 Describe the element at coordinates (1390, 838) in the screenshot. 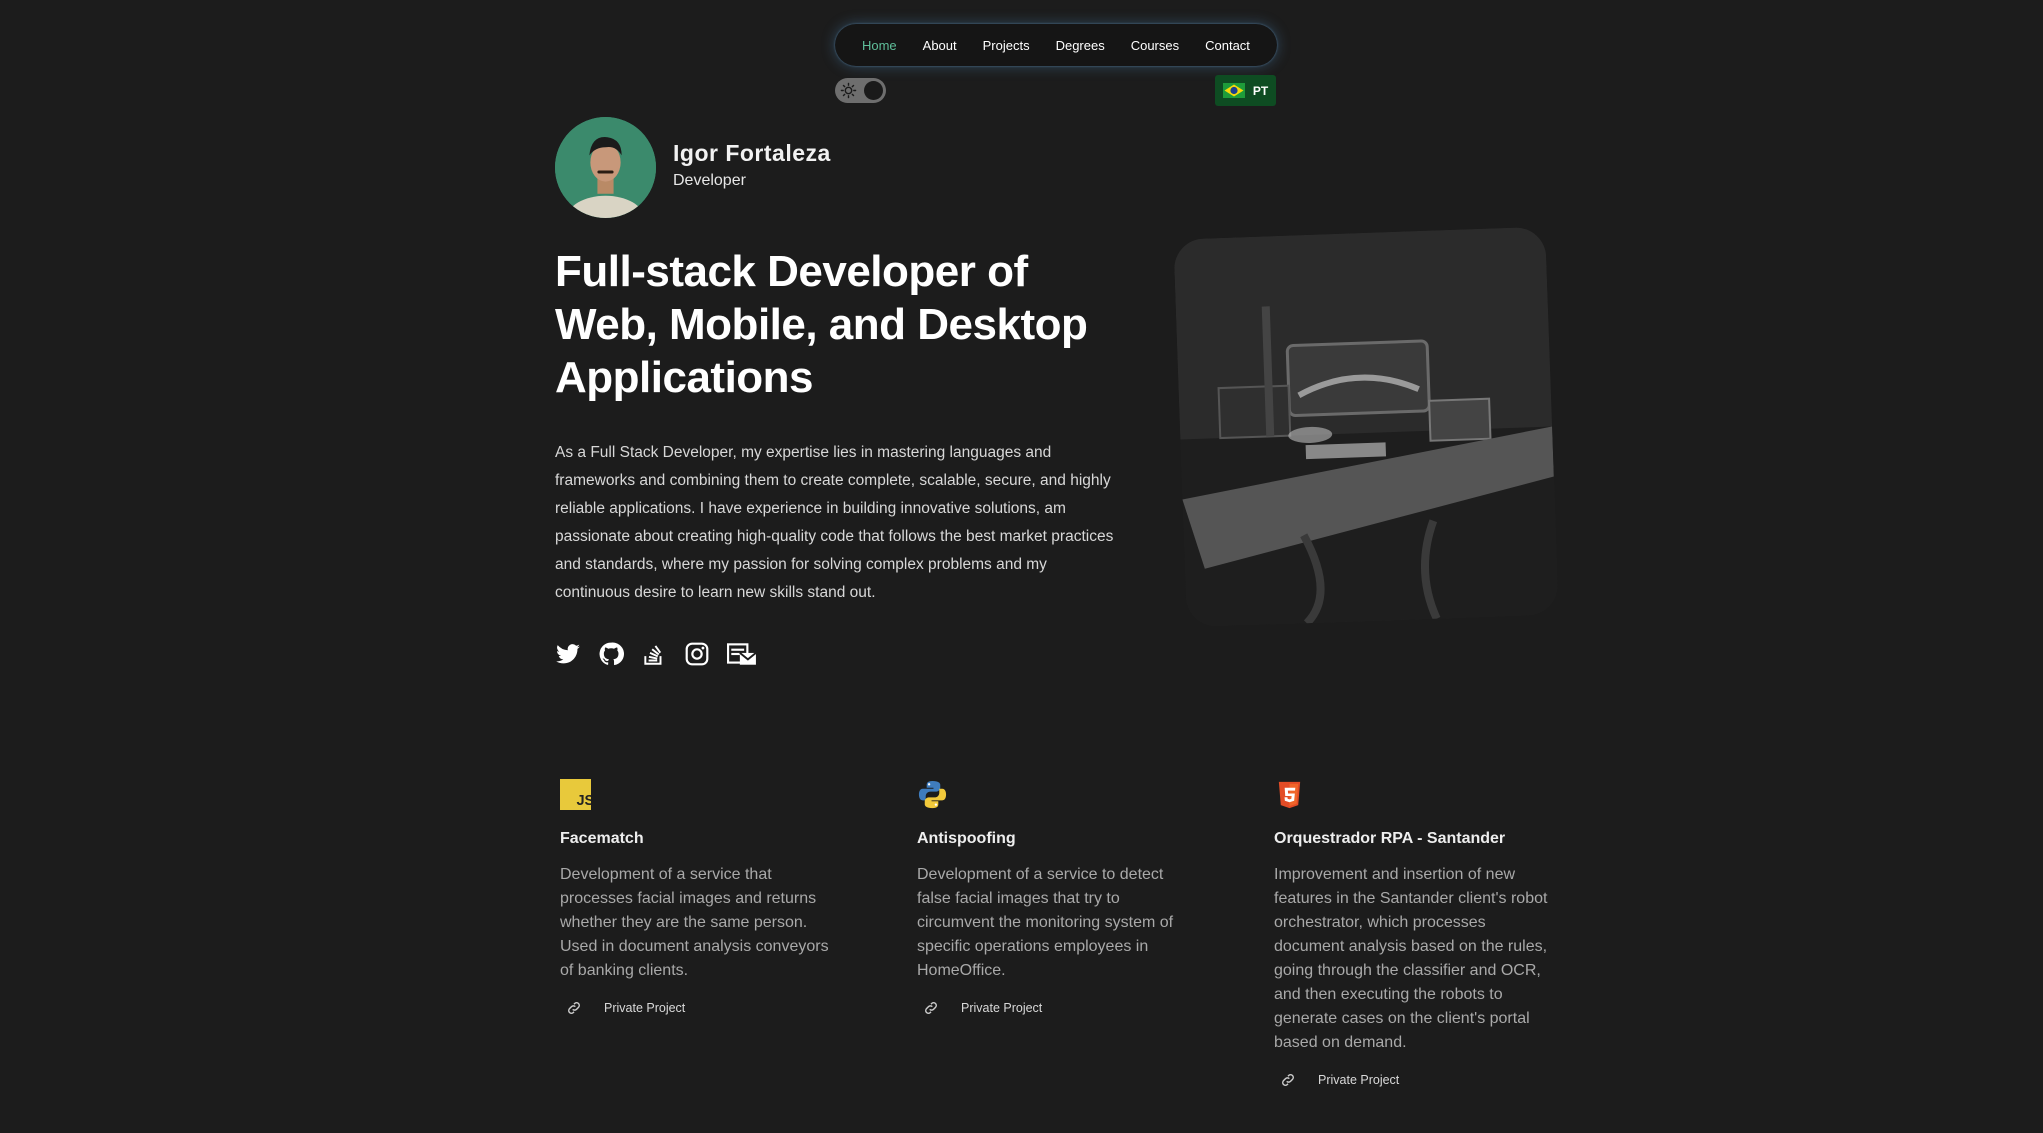

I see `project-title: Orquestrador RPA - Santander` at that location.